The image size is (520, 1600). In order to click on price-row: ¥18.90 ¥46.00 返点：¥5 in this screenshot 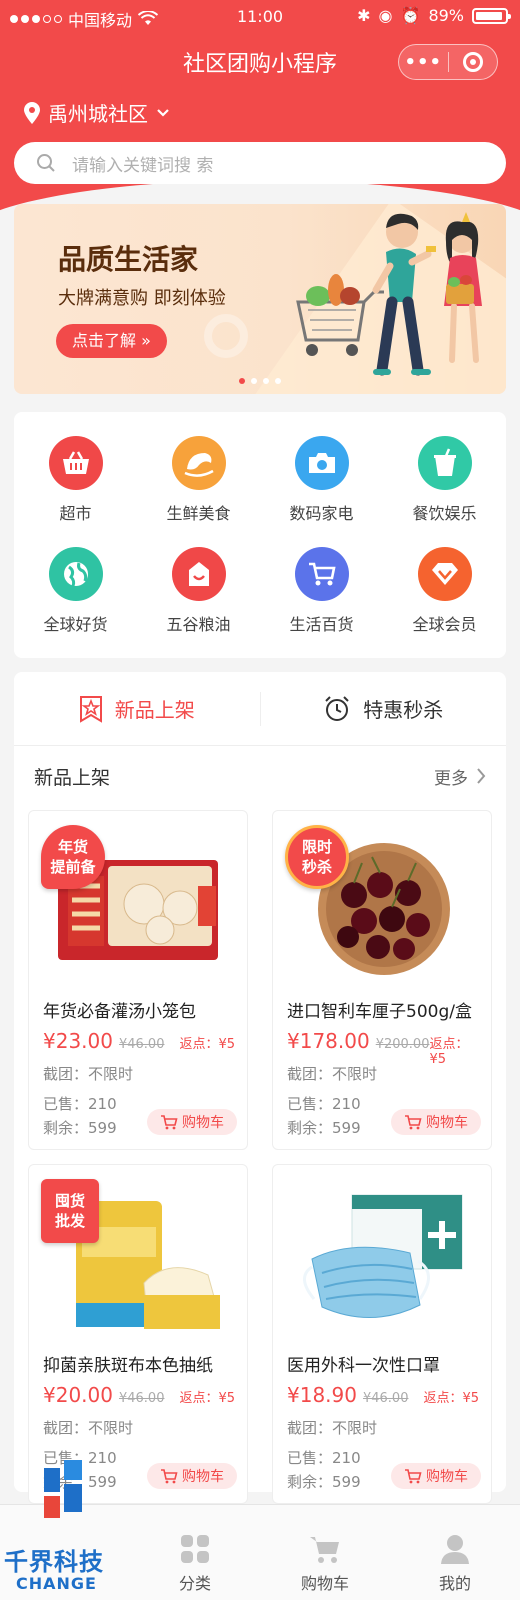, I will do `click(383, 1395)`.